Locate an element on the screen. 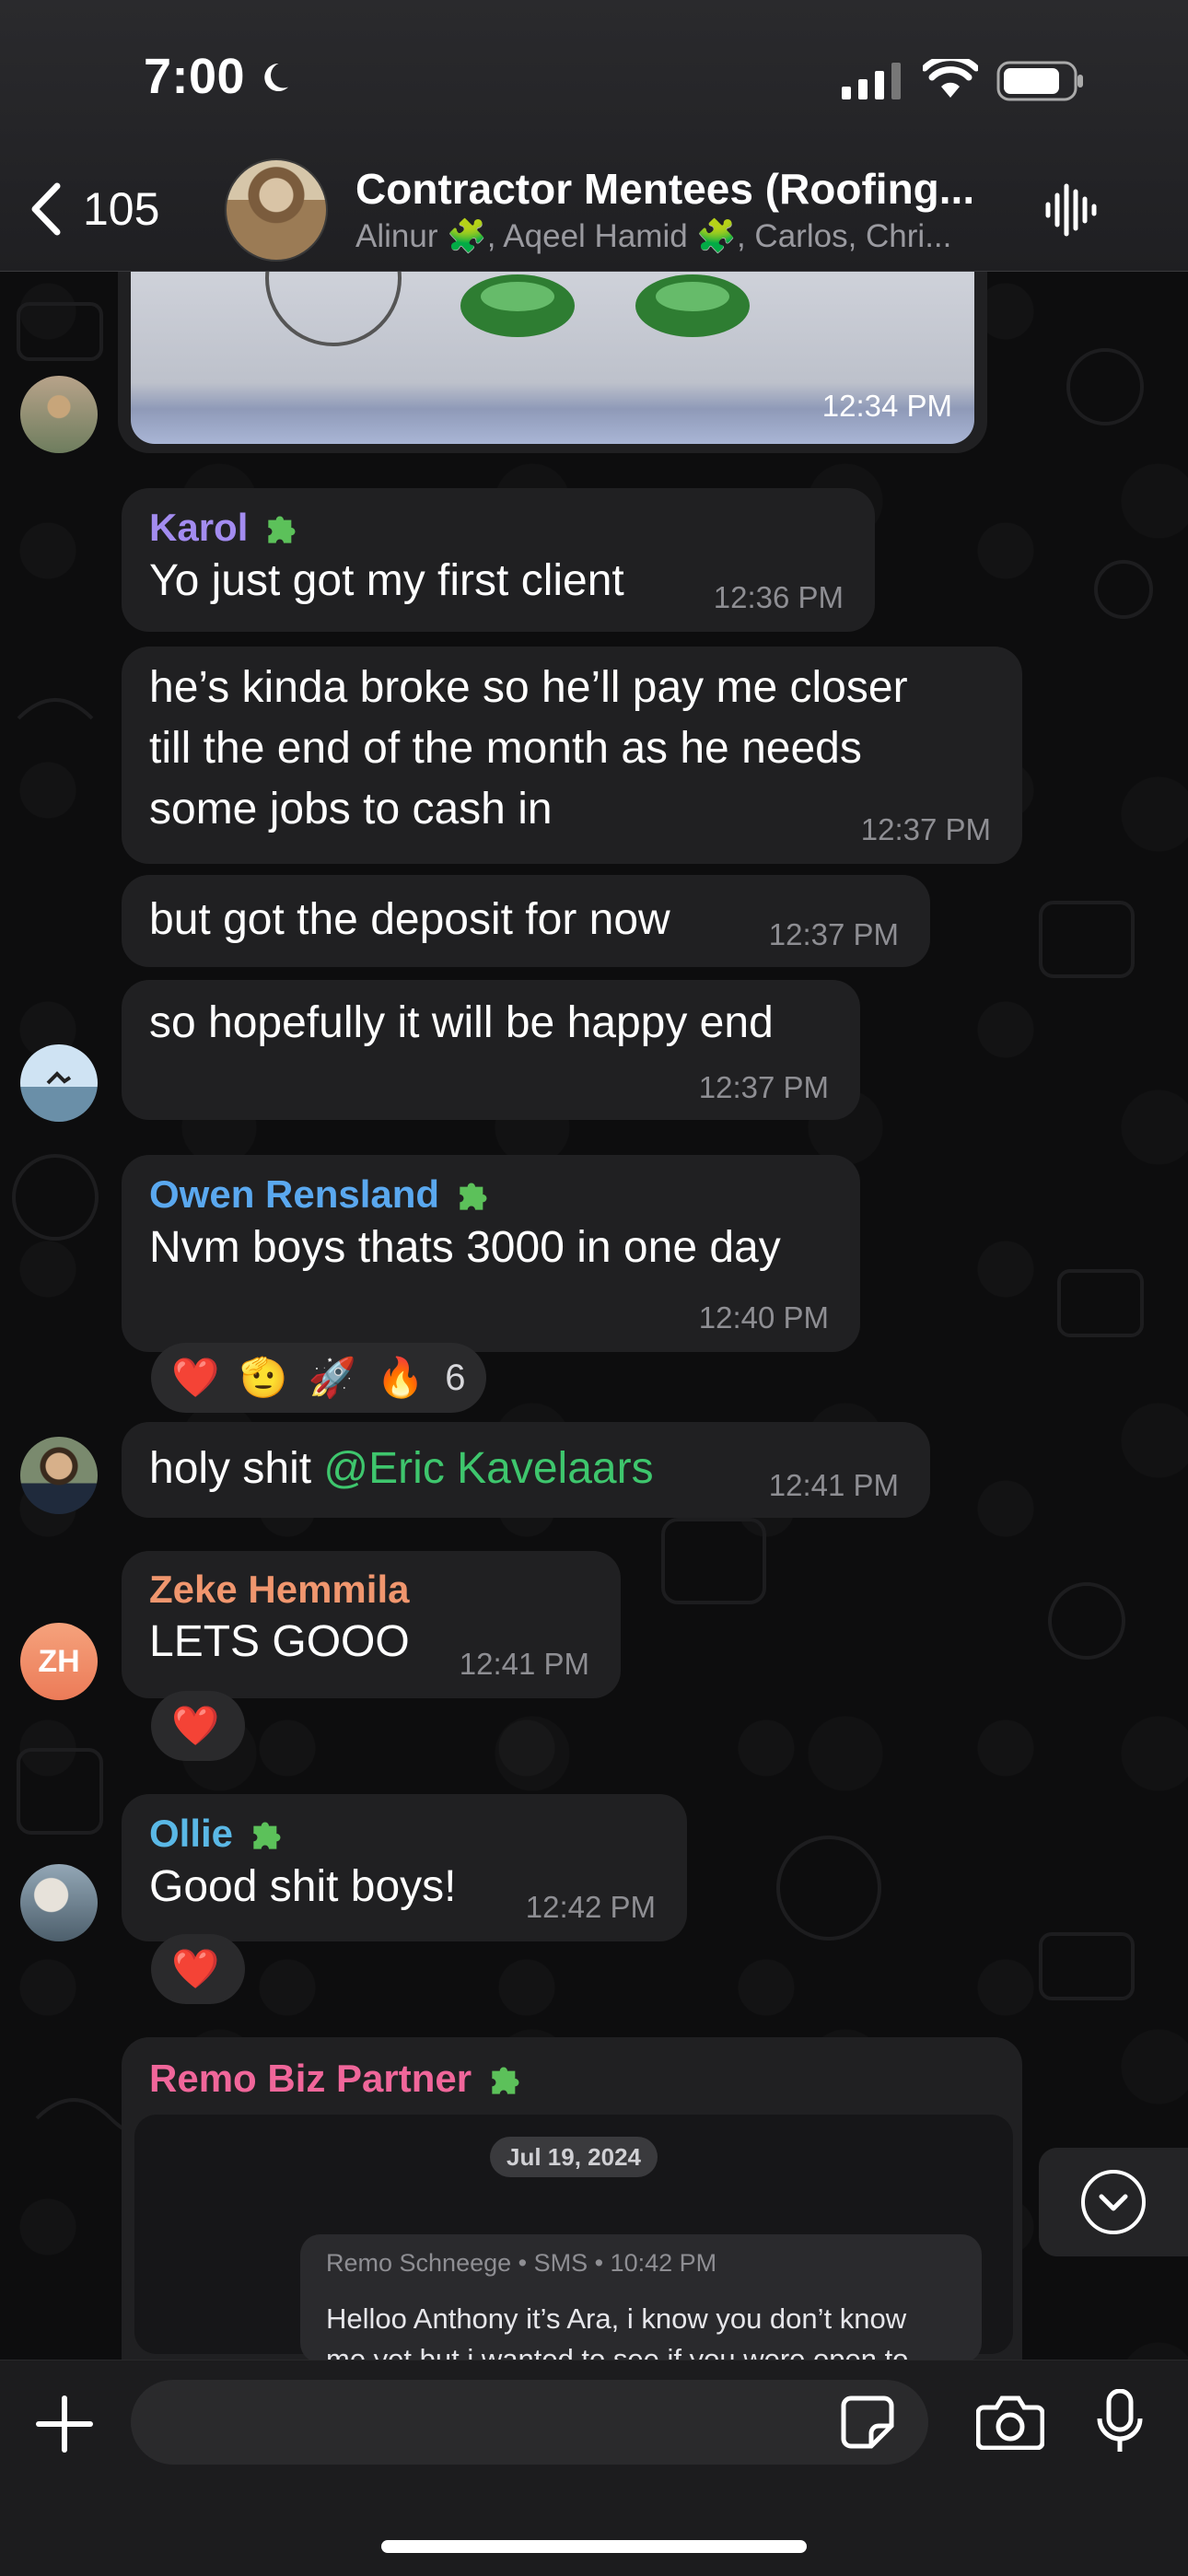  sender-name: Ollie is located at coordinates (191, 1834).